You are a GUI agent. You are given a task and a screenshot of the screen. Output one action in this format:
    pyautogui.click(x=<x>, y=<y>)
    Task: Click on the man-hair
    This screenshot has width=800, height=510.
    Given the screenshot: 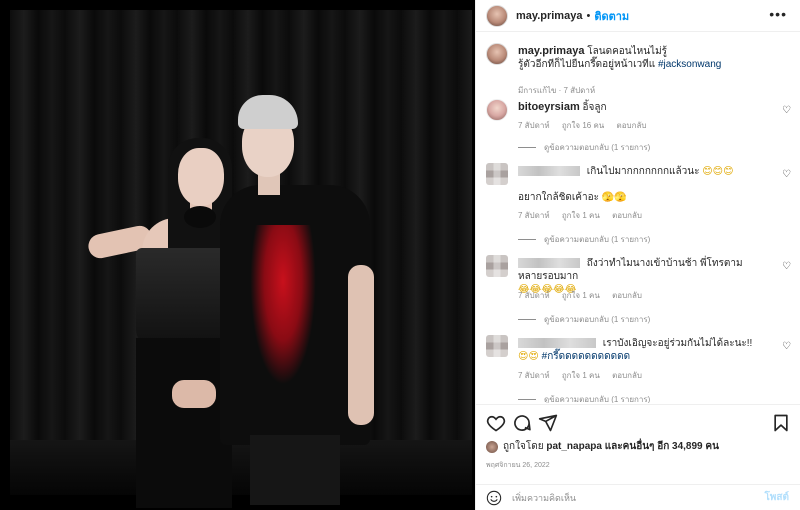 What is the action you would take?
    pyautogui.click(x=268, y=112)
    